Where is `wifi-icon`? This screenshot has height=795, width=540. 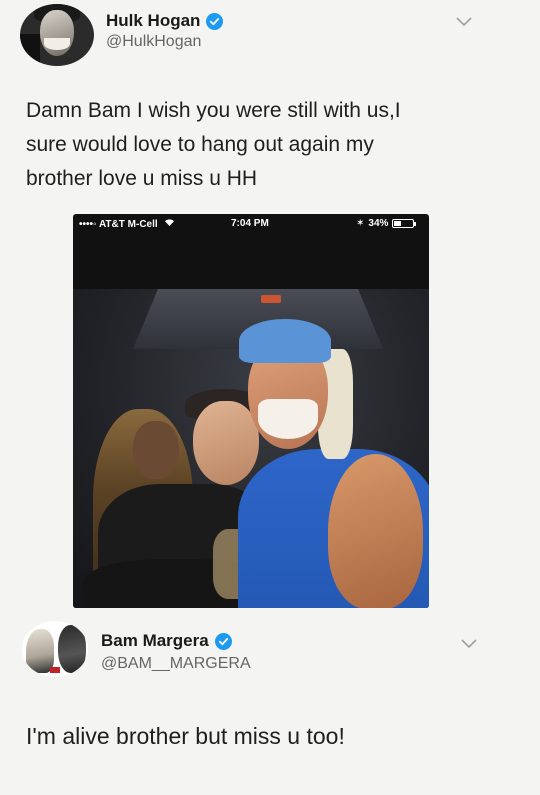 wifi-icon is located at coordinates (169, 224).